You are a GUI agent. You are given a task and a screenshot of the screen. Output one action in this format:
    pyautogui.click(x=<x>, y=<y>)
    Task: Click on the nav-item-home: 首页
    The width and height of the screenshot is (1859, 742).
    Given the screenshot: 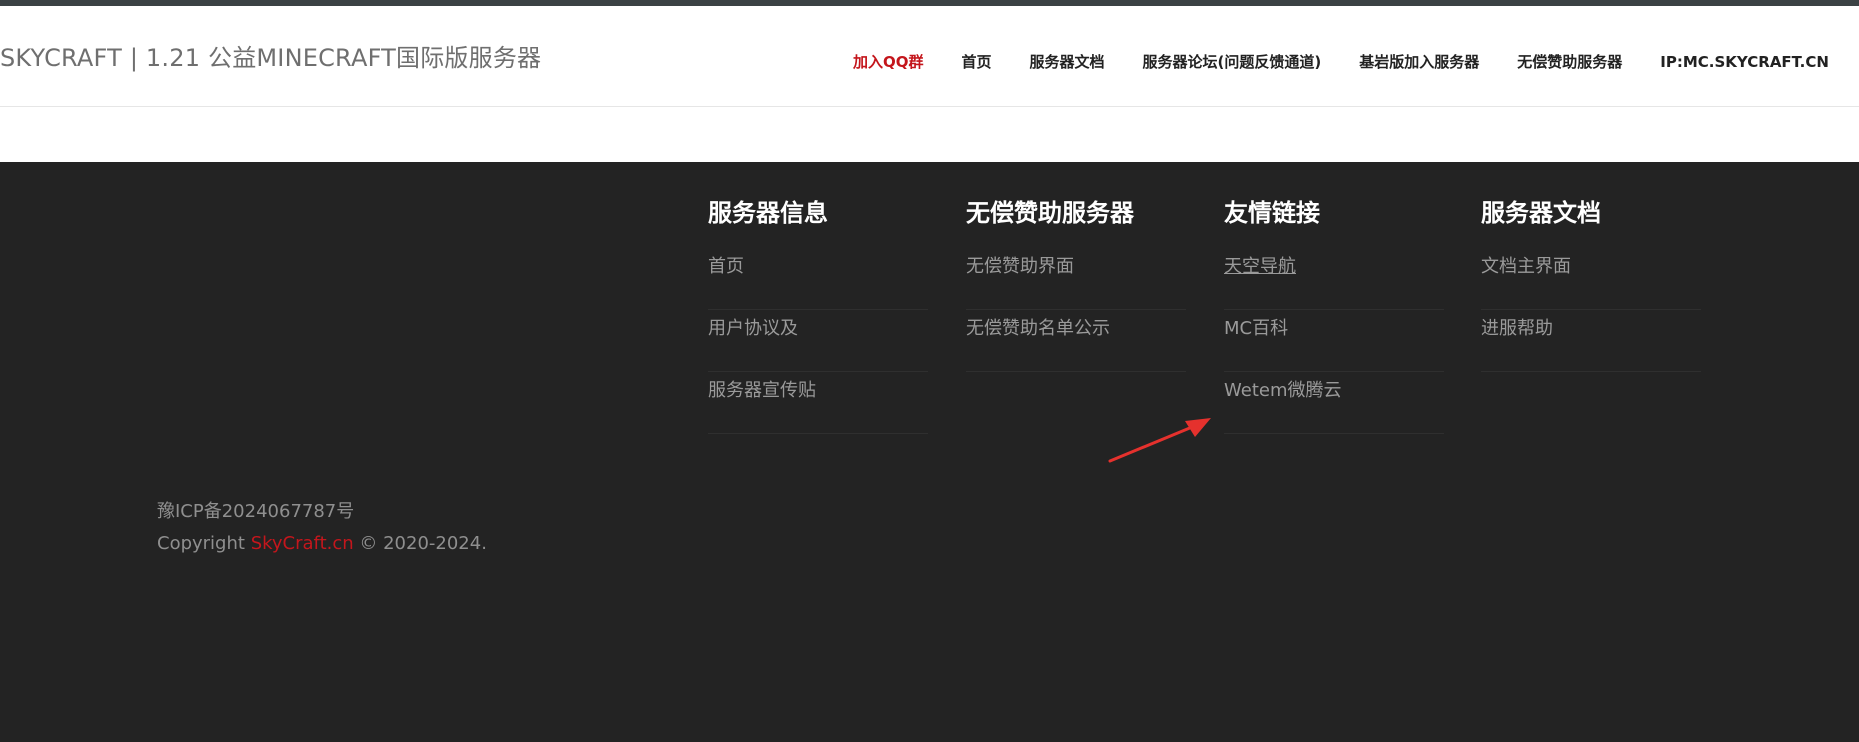 What is the action you would take?
    pyautogui.click(x=977, y=62)
    